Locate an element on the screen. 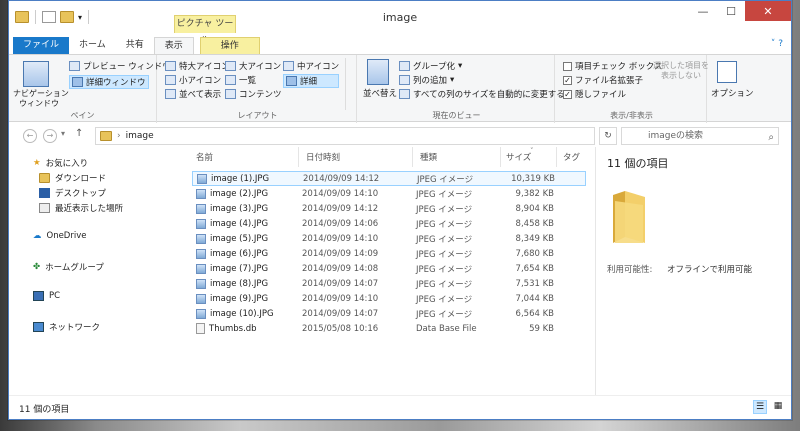 This screenshot has height=431, width=800. file-name: image (2).JPG is located at coordinates (239, 193).